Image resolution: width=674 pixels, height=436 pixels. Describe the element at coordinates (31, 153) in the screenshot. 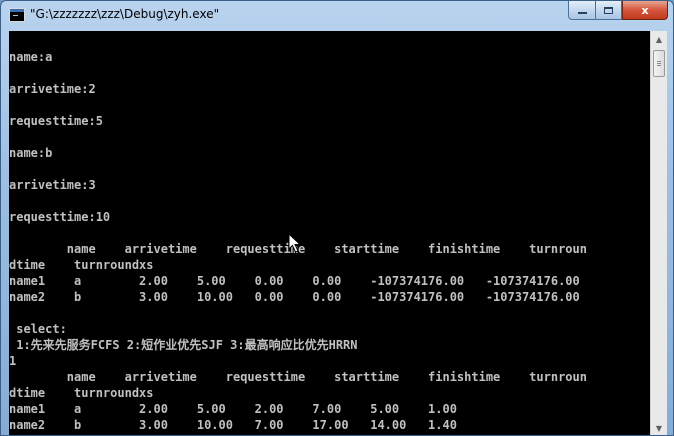

I see `console-line: name:b` at that location.